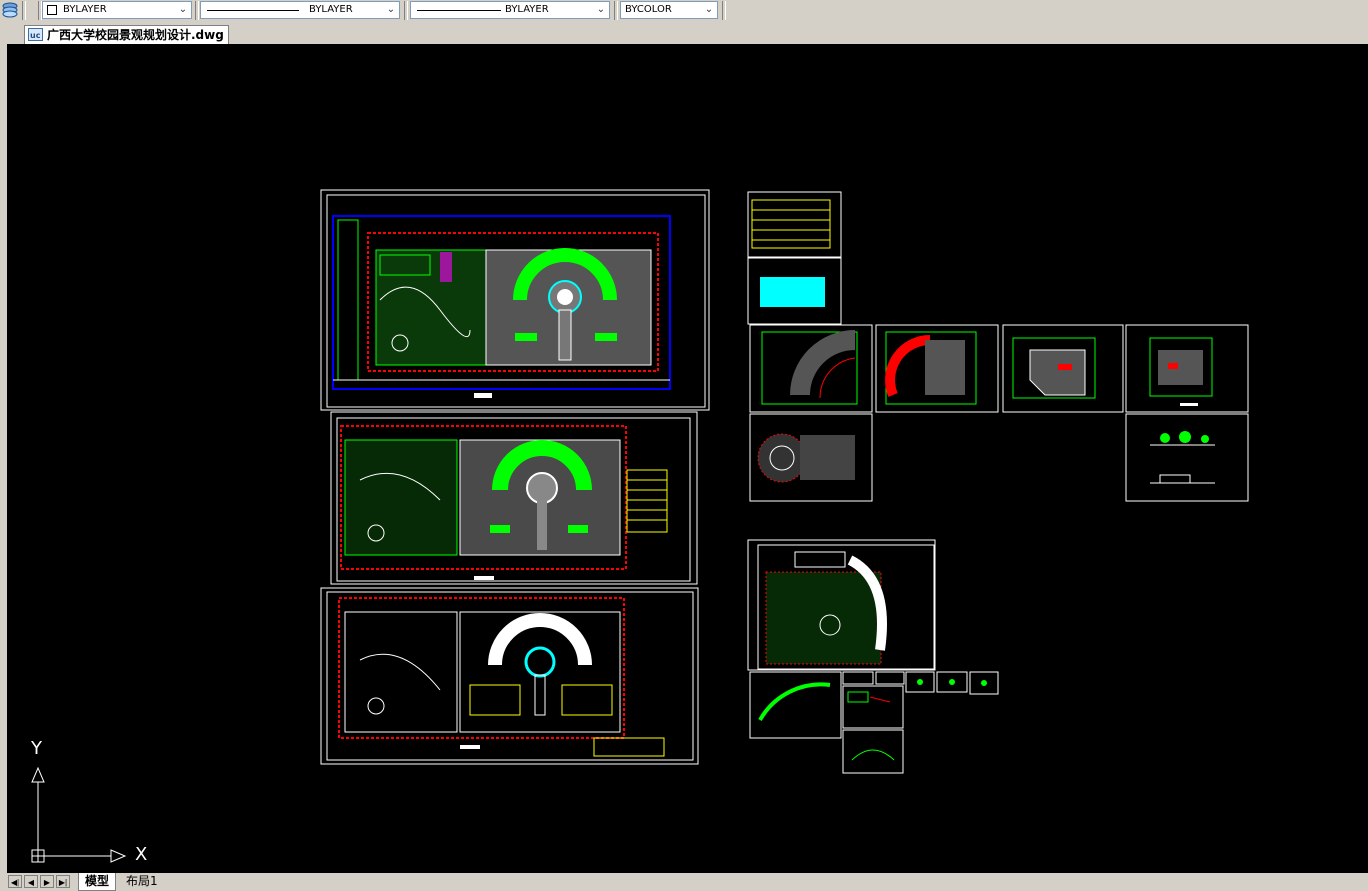  I want to click on svg-text: uc, so click(35, 35).